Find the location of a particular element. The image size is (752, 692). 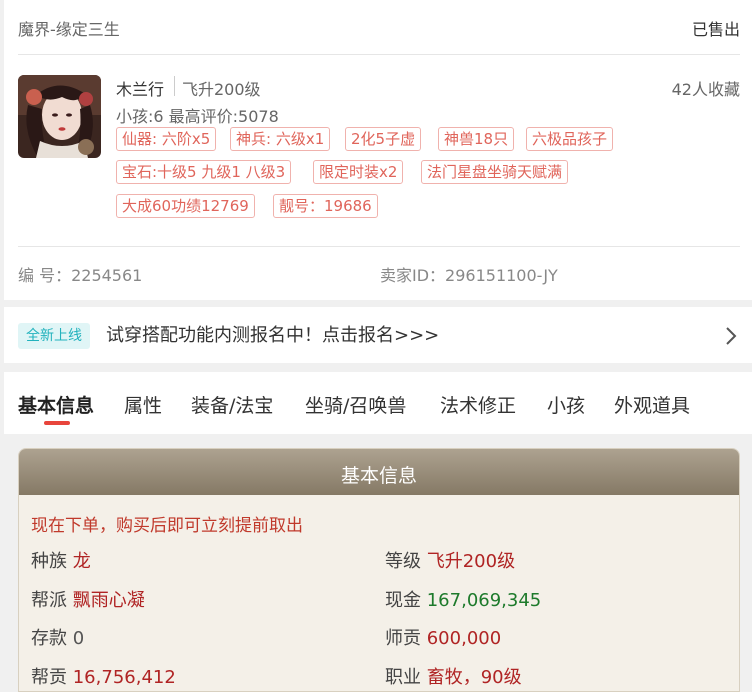

tab-bar: 基本信息 属性 装备/法宝 坐骑/召唤兽 法术修正 小孩 外观道具 is located at coordinates (378, 403).